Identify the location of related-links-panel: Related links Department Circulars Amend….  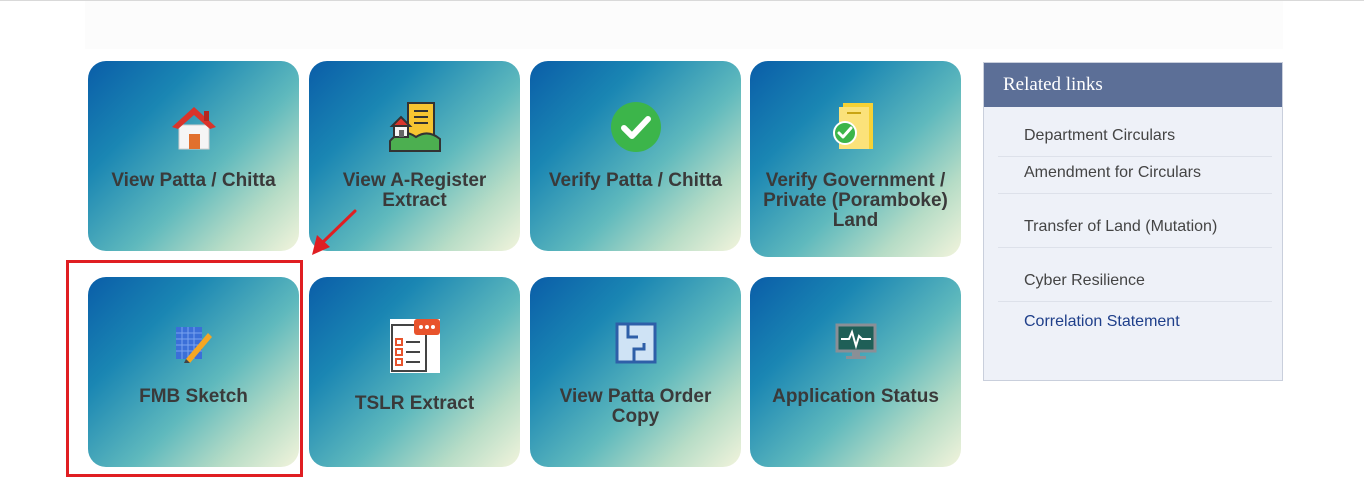
(1133, 221).